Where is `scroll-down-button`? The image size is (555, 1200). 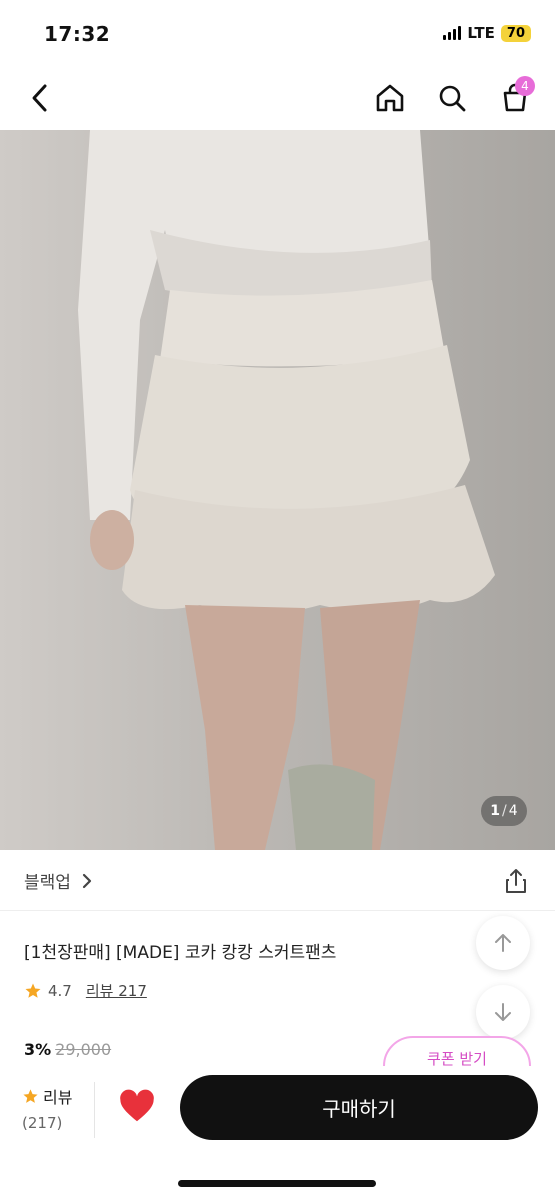 scroll-down-button is located at coordinates (503, 1012).